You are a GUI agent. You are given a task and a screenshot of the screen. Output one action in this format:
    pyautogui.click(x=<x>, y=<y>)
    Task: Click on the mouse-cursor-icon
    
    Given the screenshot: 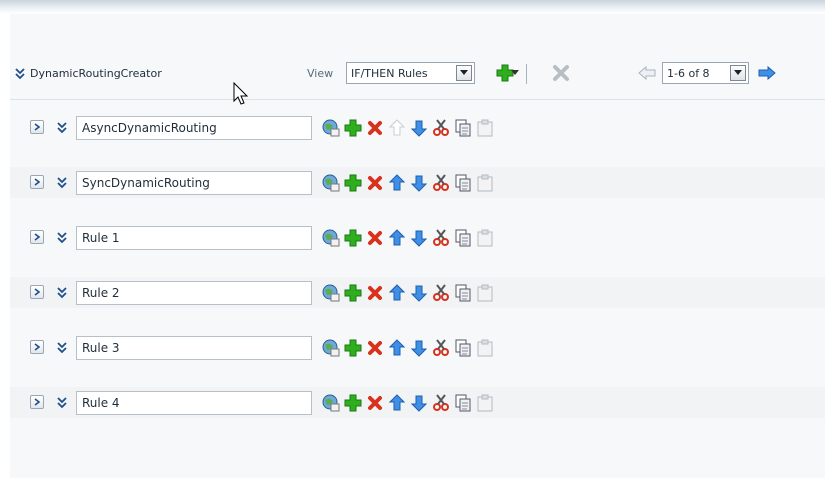 What is the action you would take?
    pyautogui.click(x=242, y=95)
    